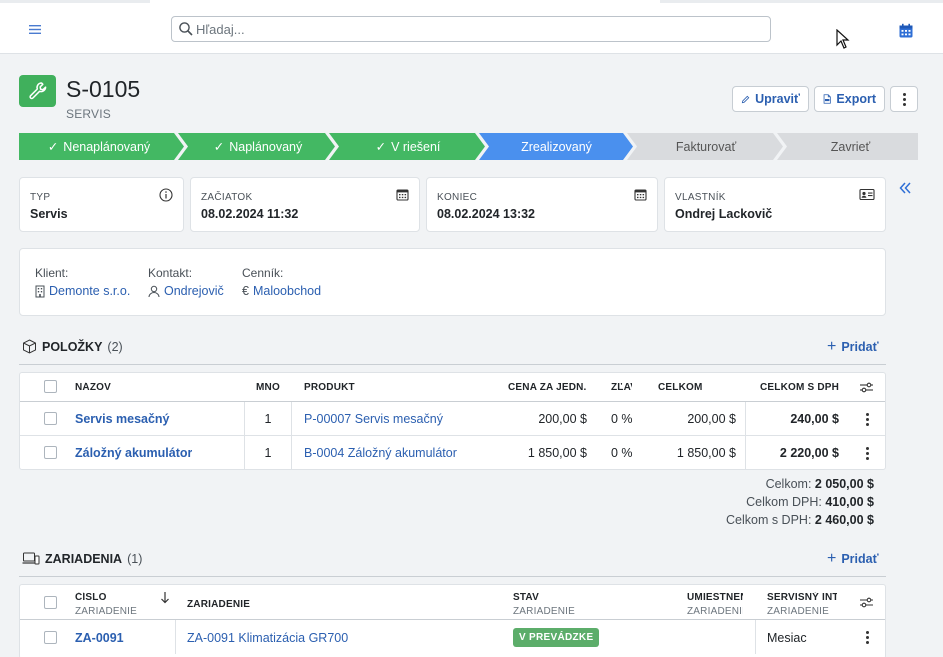  Describe the element at coordinates (115, 604) in the screenshot. I see `col-number: ČÍSLO ZARIADENIE` at that location.